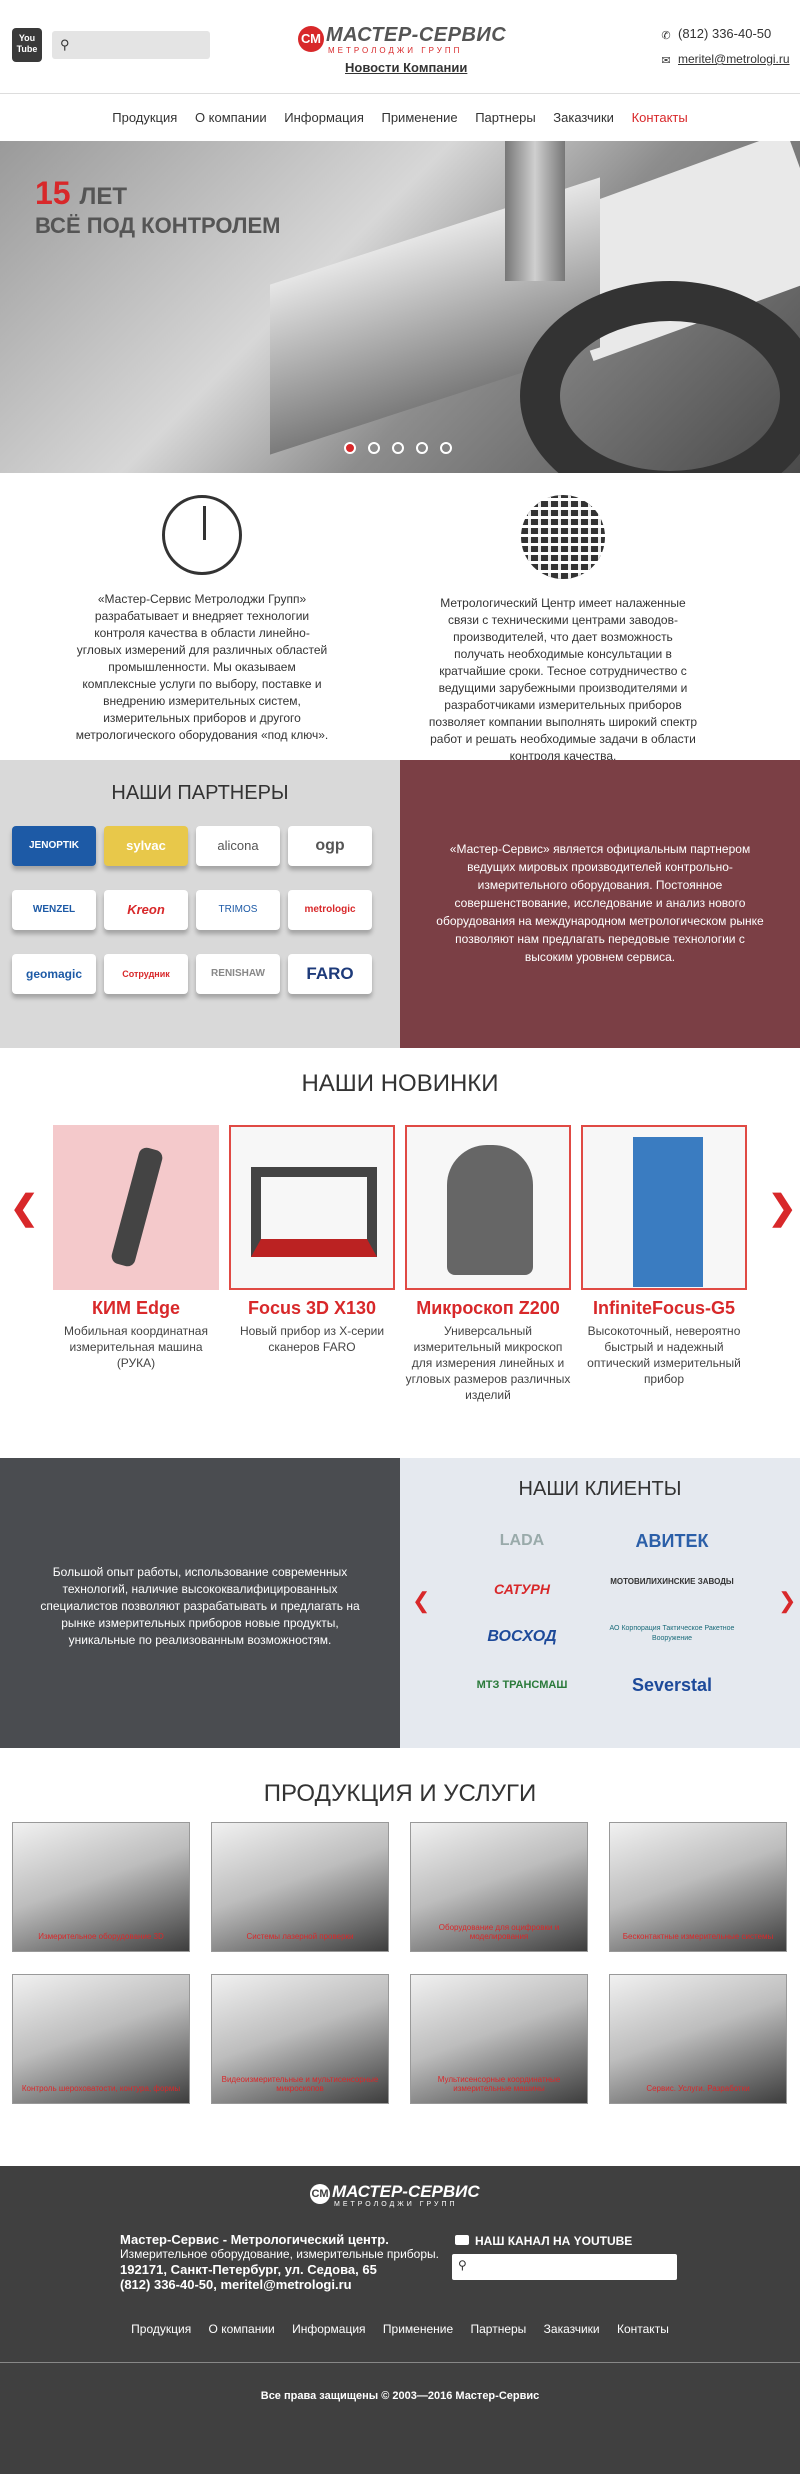 Image resolution: width=800 pixels, height=2474 pixels. I want to click on cmm-illustration, so click(314, 1212).